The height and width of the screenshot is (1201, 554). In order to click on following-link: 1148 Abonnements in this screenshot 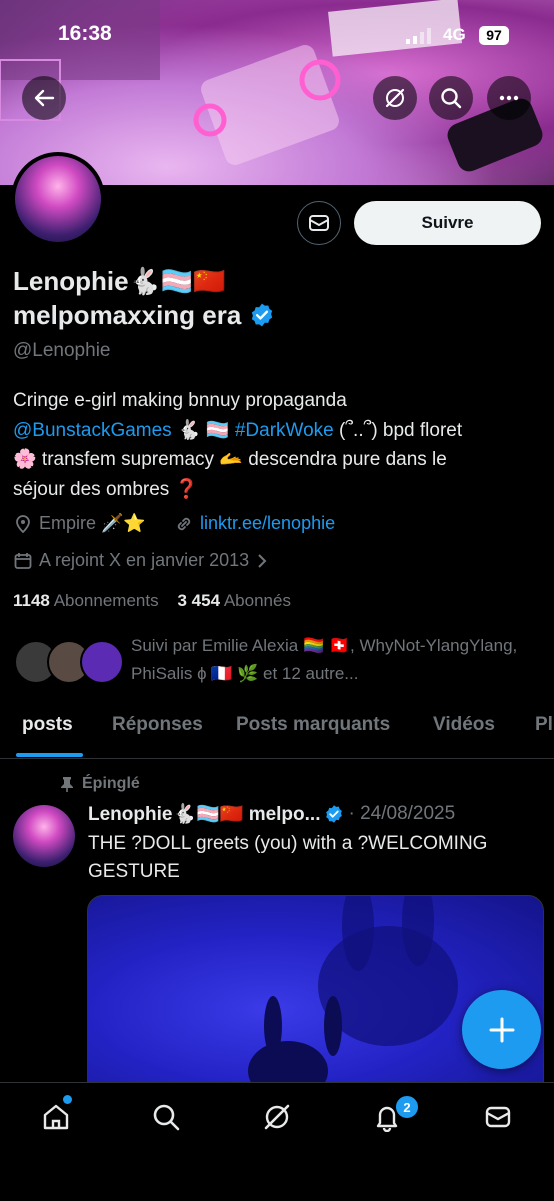, I will do `click(86, 600)`.